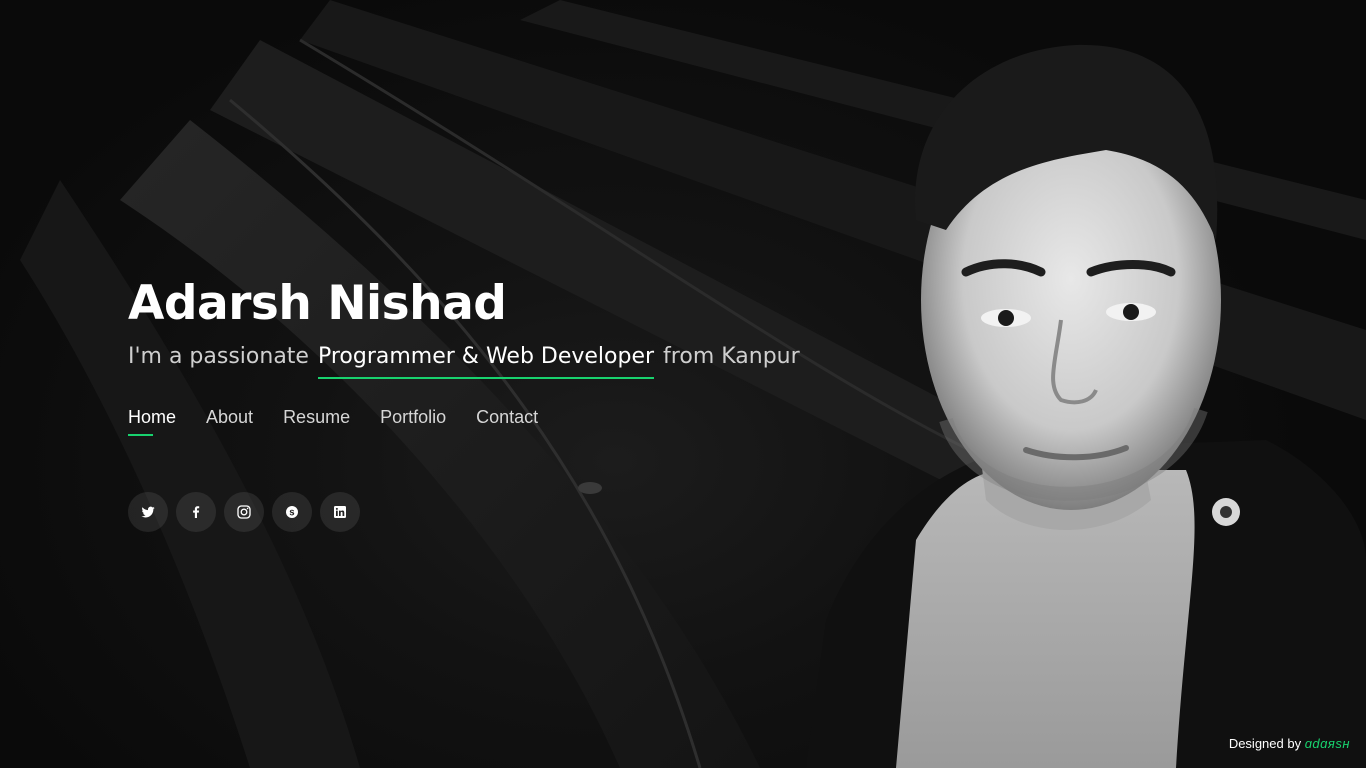 The image size is (1366, 768). I want to click on skype-icon, so click(292, 512).